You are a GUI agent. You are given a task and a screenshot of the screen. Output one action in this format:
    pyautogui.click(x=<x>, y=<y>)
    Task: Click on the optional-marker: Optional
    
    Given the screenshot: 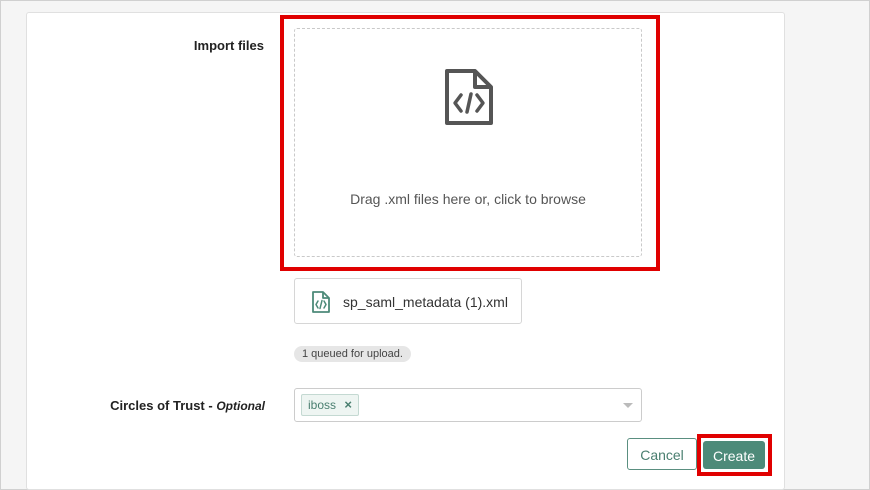 What is the action you would take?
    pyautogui.click(x=240, y=406)
    